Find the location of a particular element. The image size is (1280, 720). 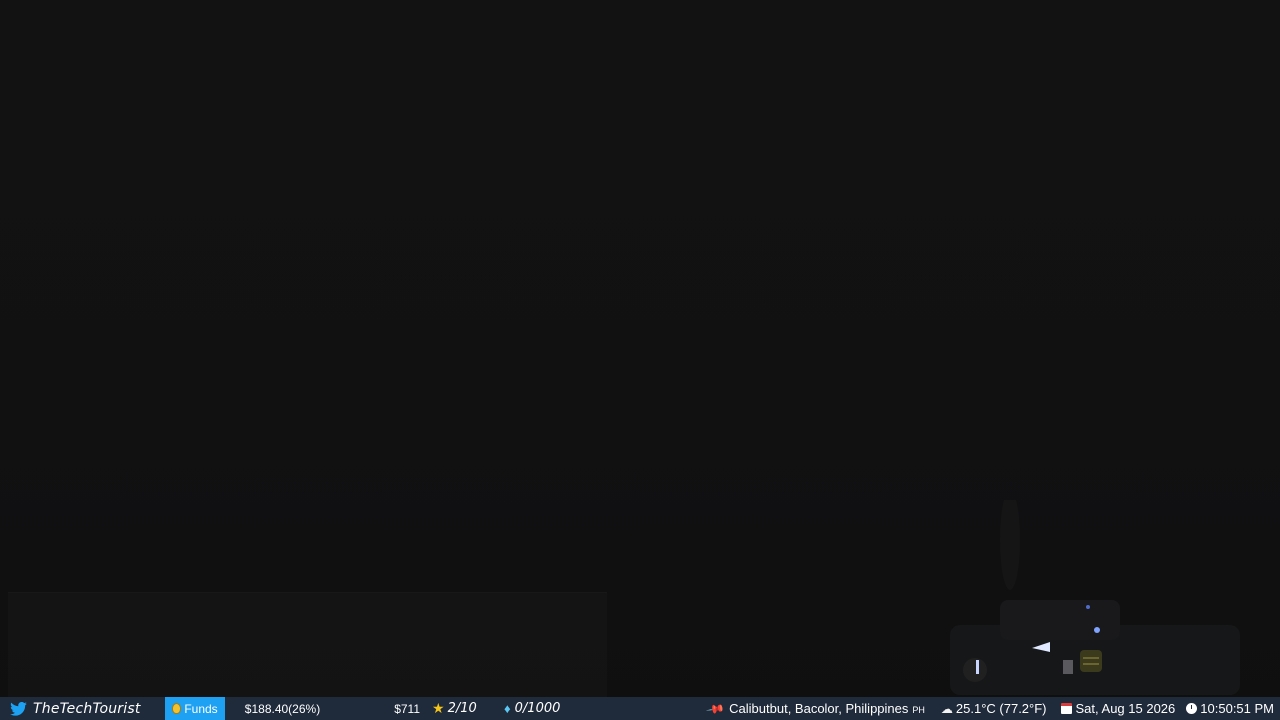

money-bag-icon is located at coordinates (177, 708).